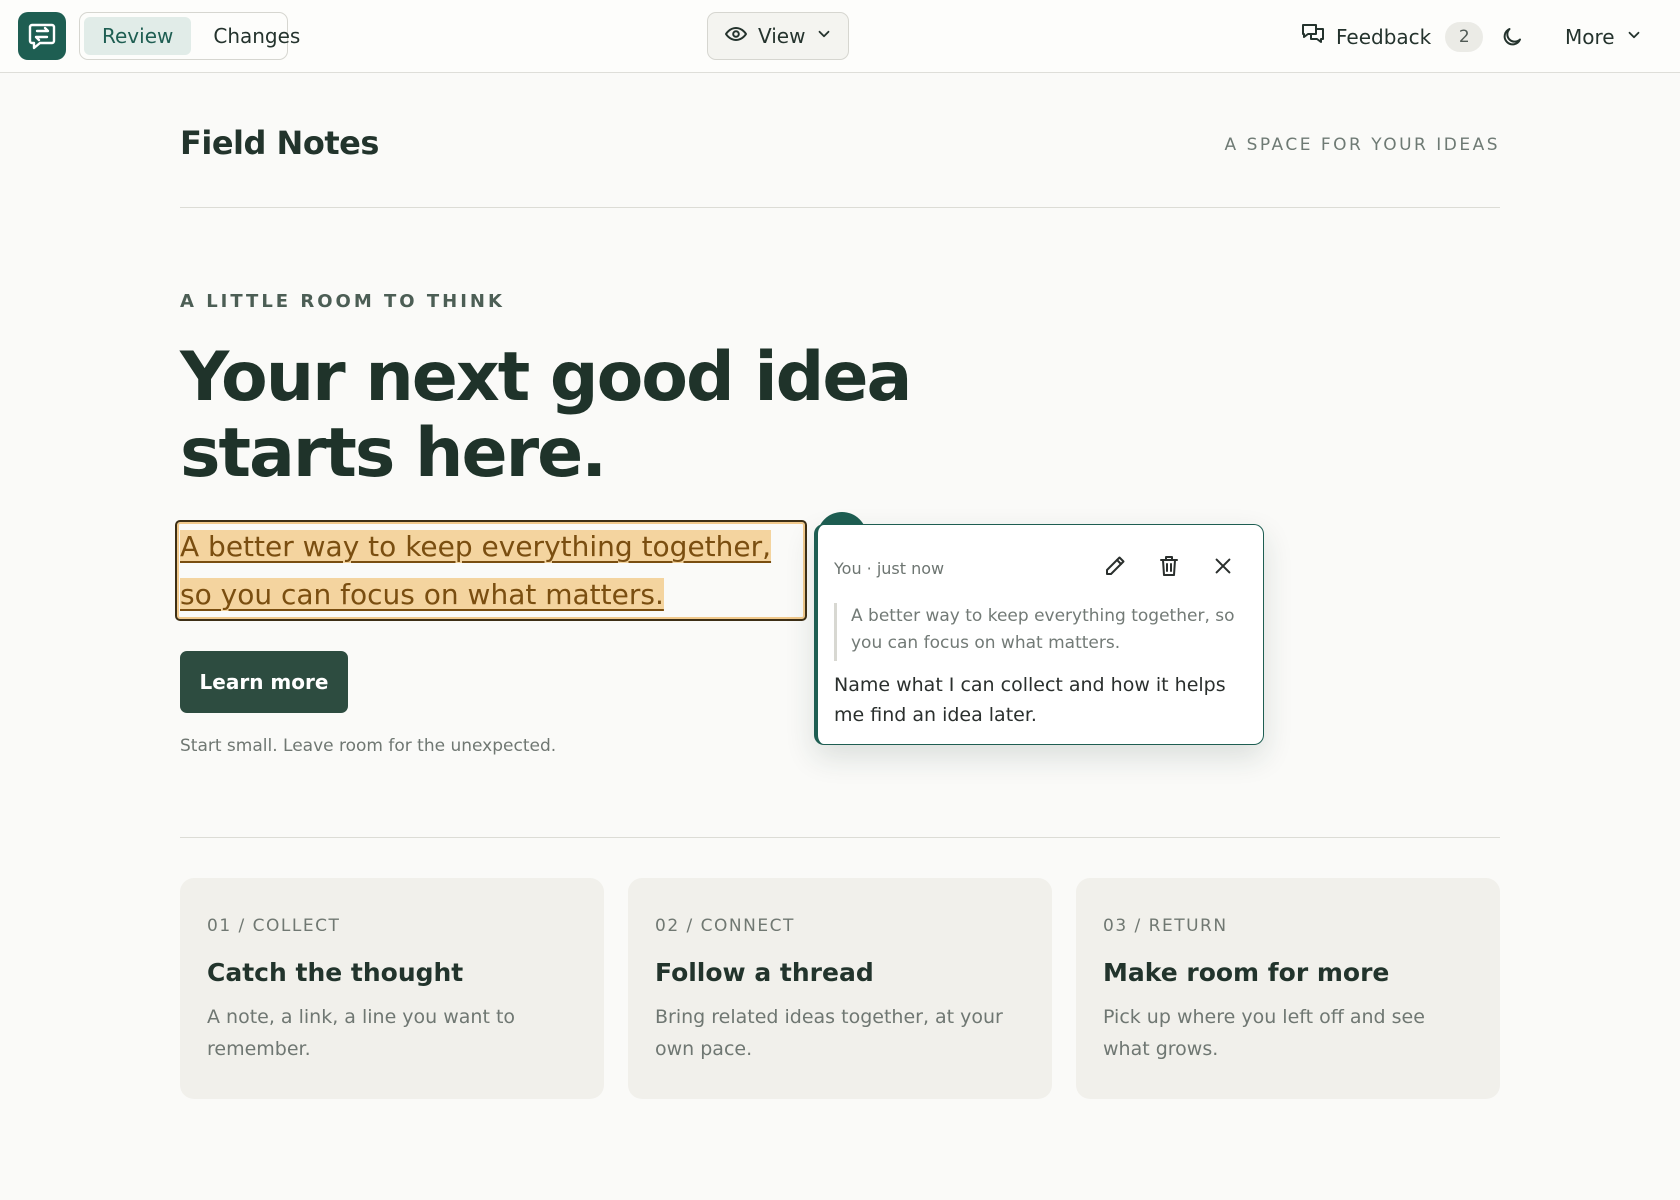 The height and width of the screenshot is (1200, 1680). Describe the element at coordinates (1246, 972) in the screenshot. I see `card-title: Make room for more` at that location.